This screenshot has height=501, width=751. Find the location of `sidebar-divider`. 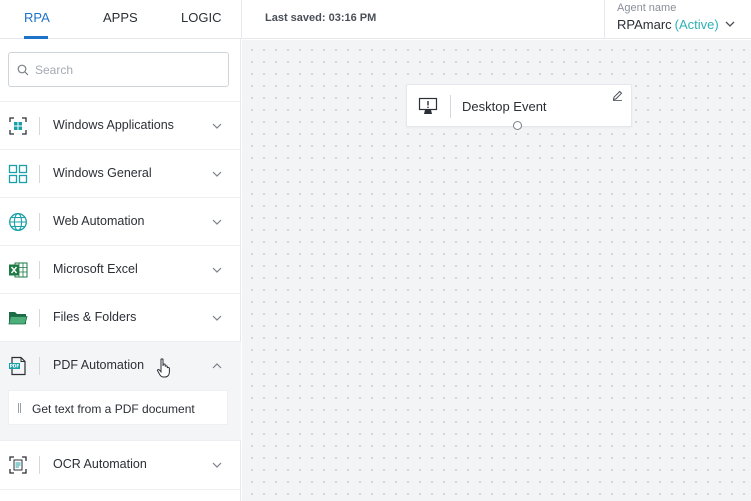

sidebar-divider is located at coordinates (120, 489).